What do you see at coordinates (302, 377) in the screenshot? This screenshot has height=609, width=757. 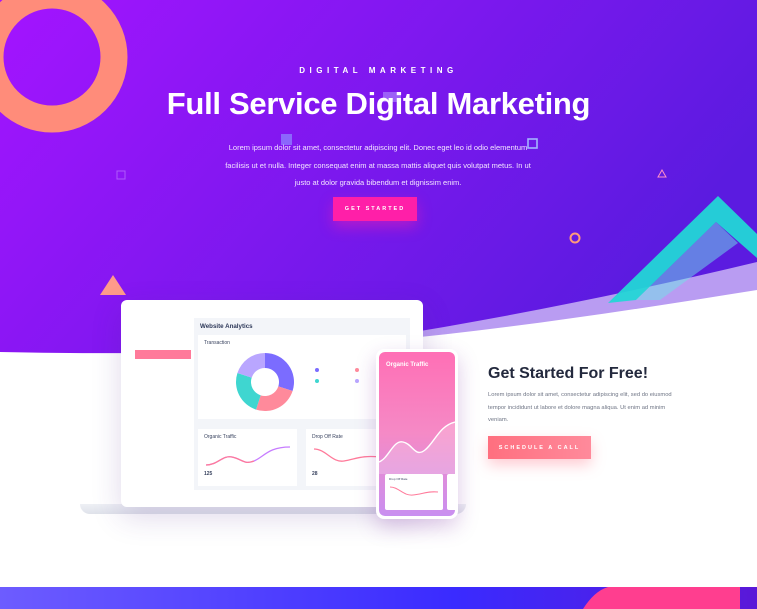 I see `transaction-card: Transaction` at bounding box center [302, 377].